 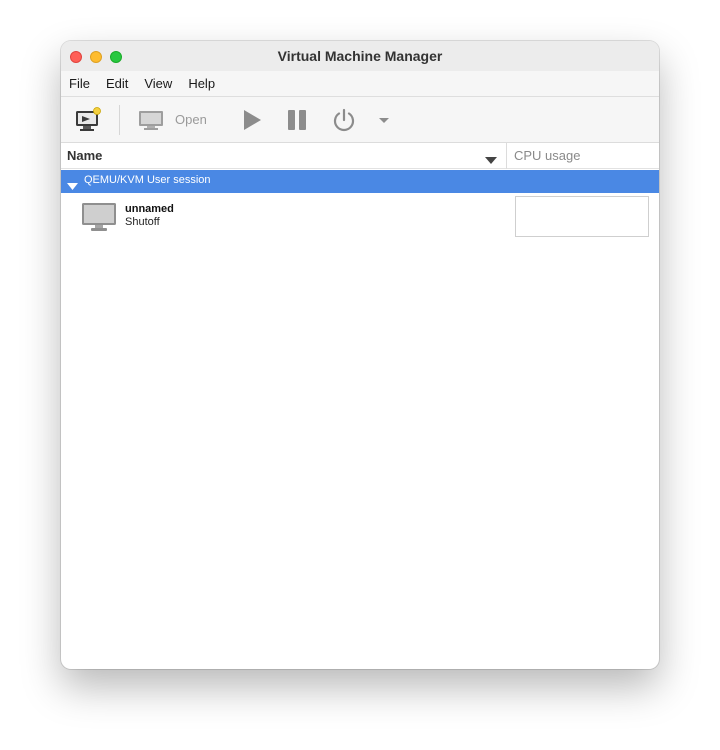 I want to click on run-button, so click(x=251, y=120).